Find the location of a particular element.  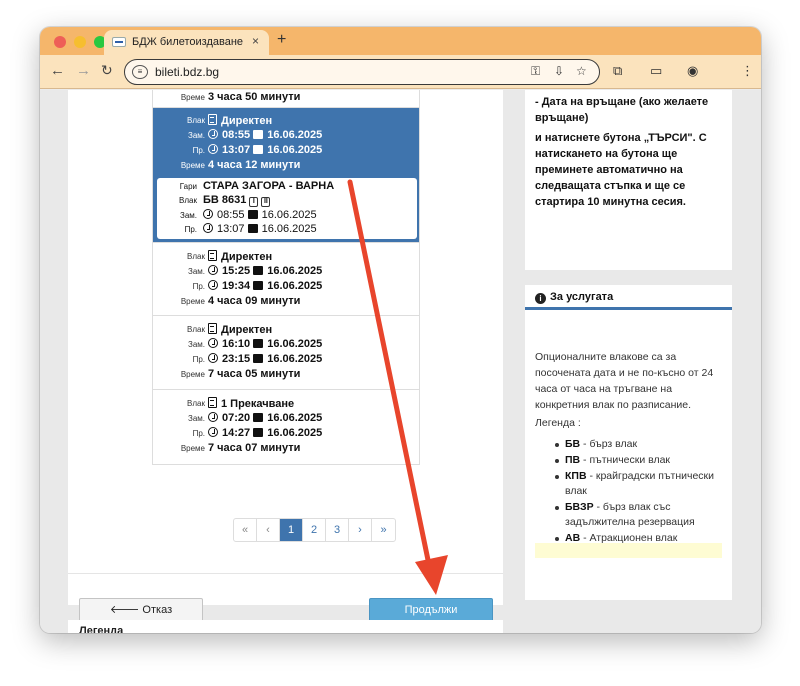

list-item: Време 3 часа 50 минути is located at coordinates (286, 99).